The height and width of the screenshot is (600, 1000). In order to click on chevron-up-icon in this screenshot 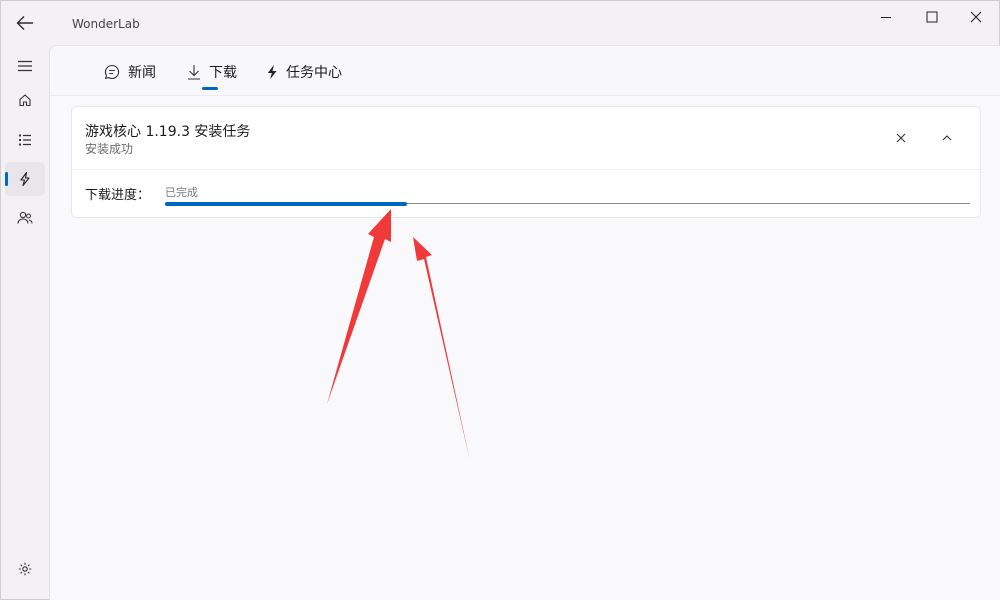, I will do `click(947, 138)`.